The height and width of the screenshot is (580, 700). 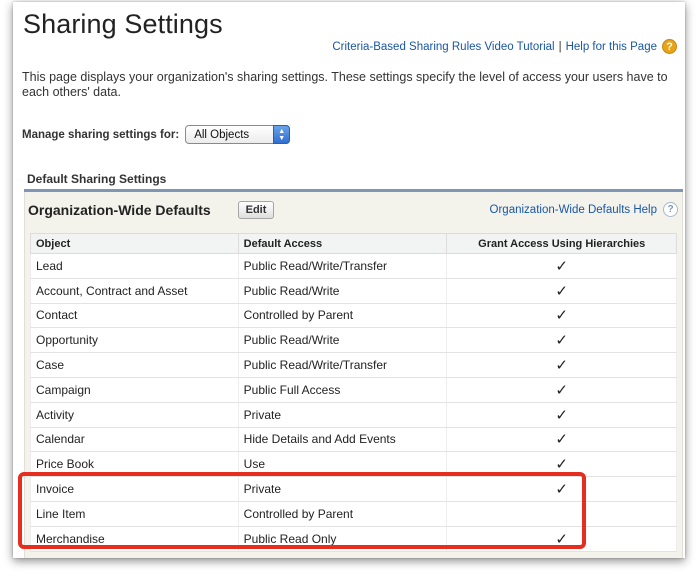 What do you see at coordinates (669, 46) in the screenshot?
I see `help-question-icon: ?` at bounding box center [669, 46].